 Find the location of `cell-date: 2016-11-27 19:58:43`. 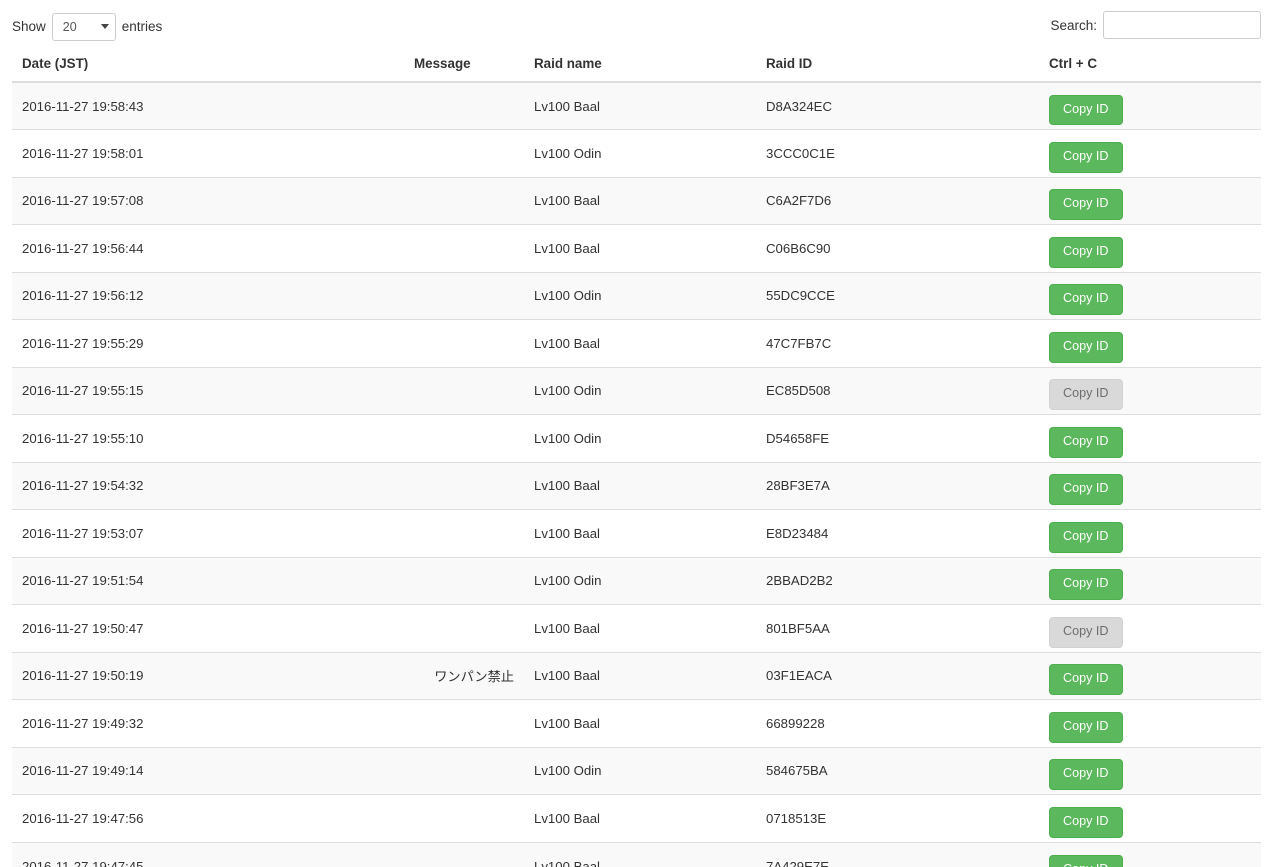

cell-date: 2016-11-27 19:58:43 is located at coordinates (208, 106).